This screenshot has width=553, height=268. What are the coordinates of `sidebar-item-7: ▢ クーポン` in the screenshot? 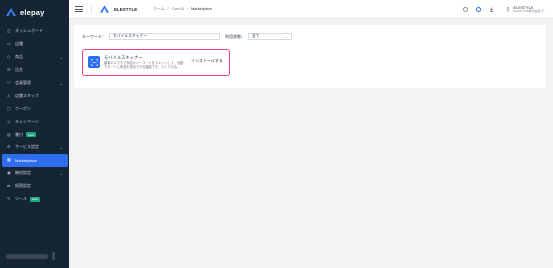 It's located at (34, 108).